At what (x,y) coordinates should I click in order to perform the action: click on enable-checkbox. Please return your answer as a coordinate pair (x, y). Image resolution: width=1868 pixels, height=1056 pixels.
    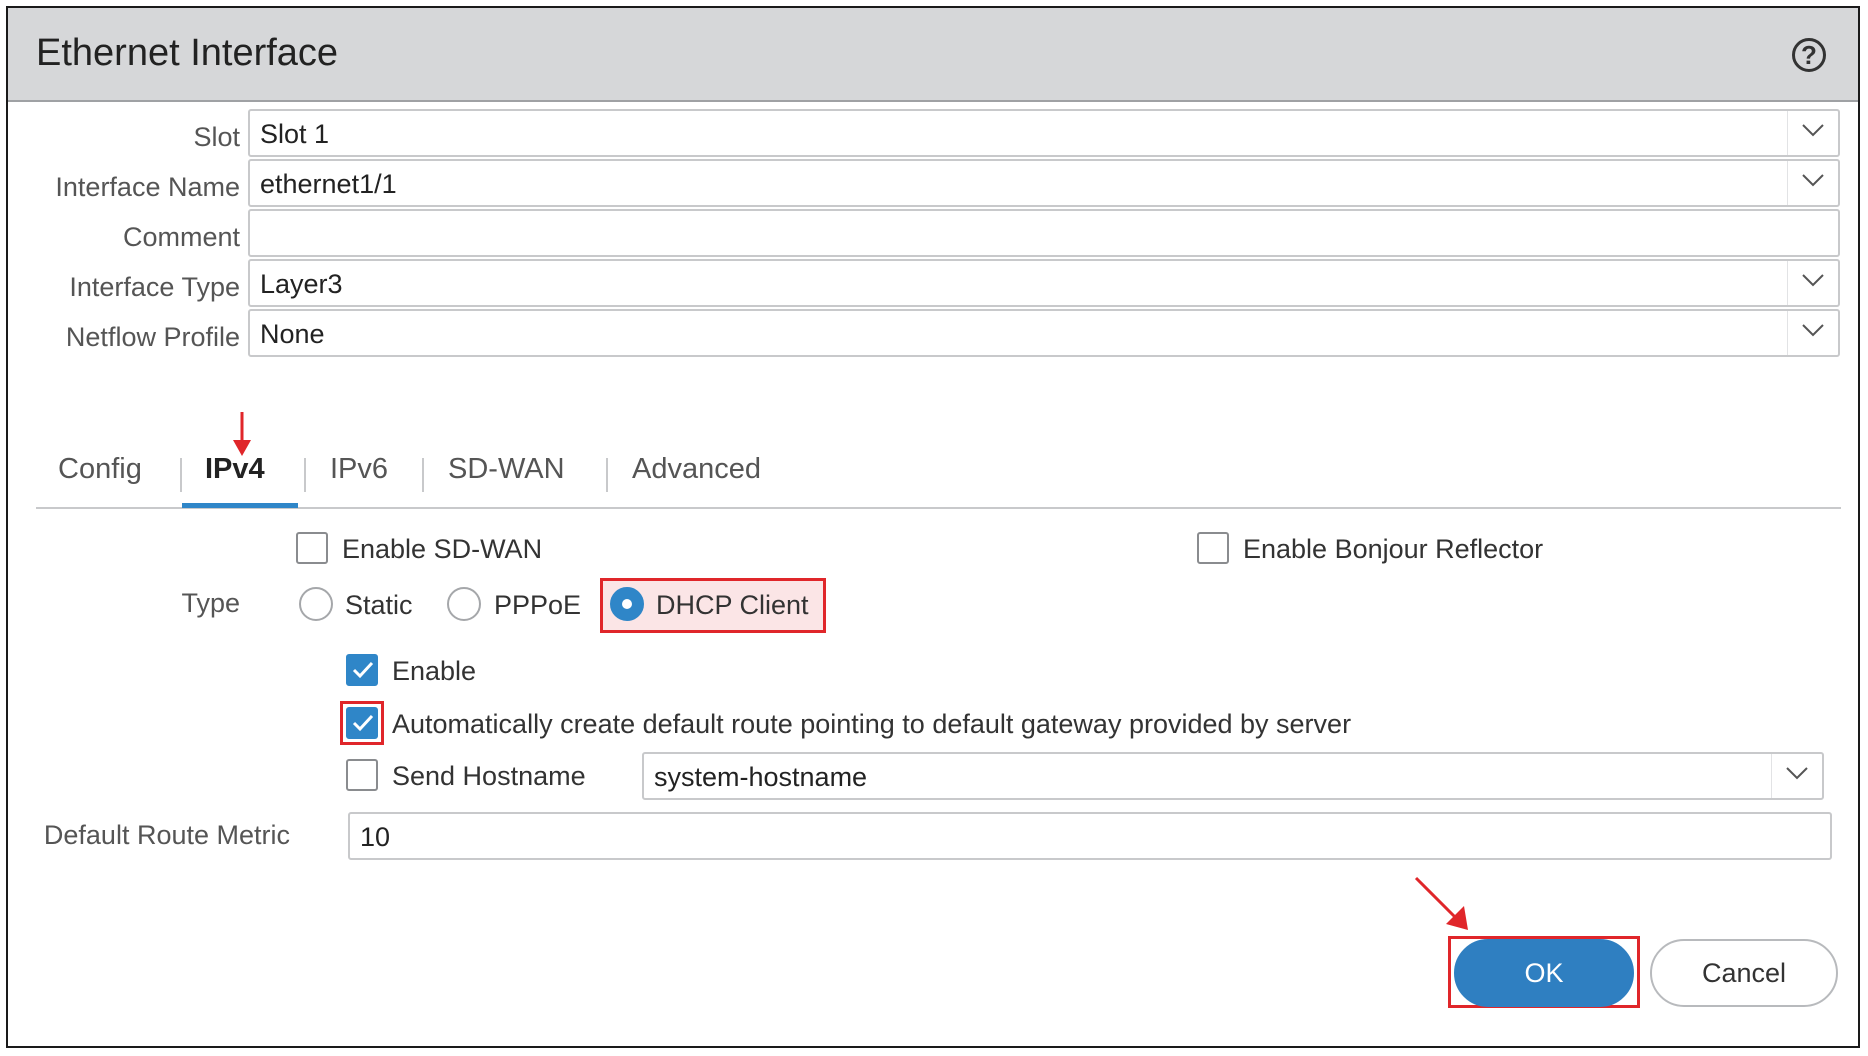
    Looking at the image, I should click on (362, 670).